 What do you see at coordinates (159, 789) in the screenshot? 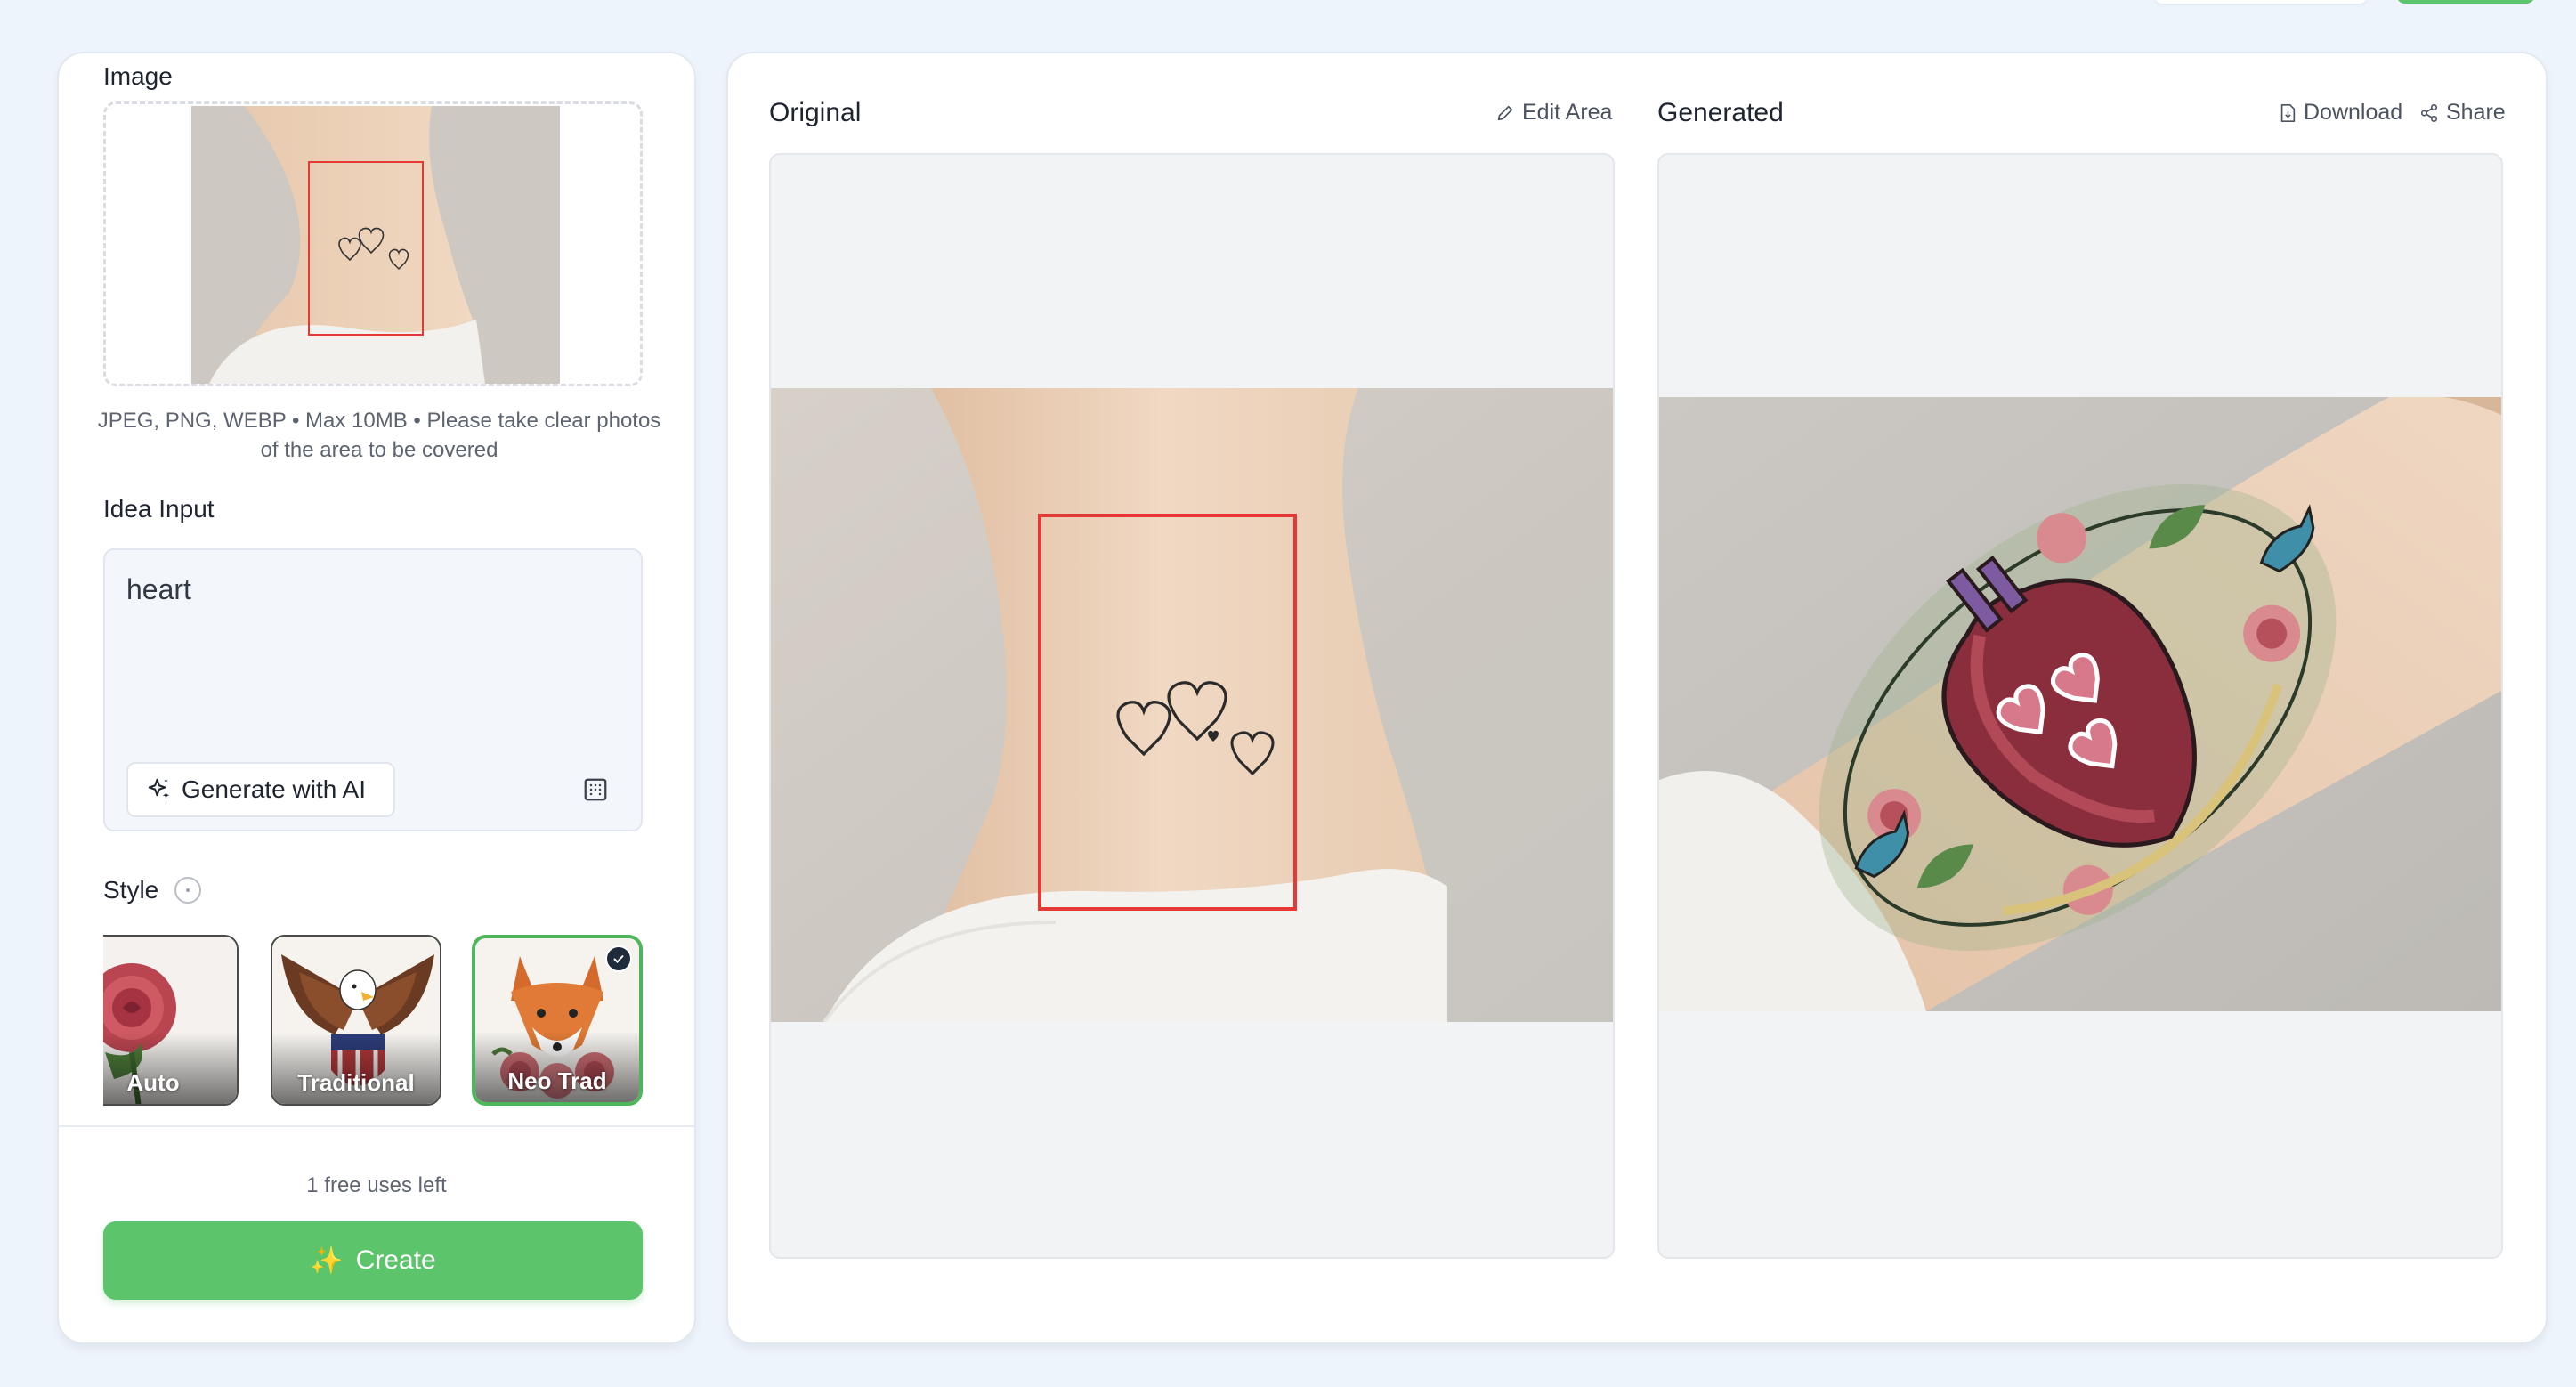
I see `sparkle-icon` at bounding box center [159, 789].